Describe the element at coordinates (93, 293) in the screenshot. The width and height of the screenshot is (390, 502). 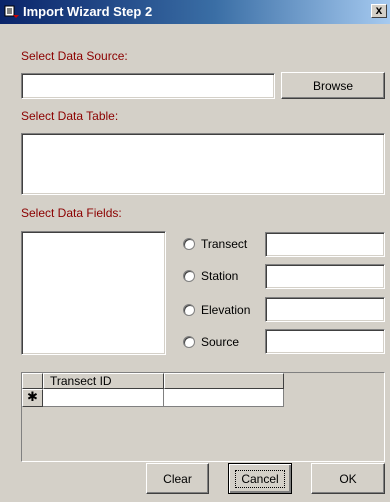
I see `data-fields-listbox` at that location.